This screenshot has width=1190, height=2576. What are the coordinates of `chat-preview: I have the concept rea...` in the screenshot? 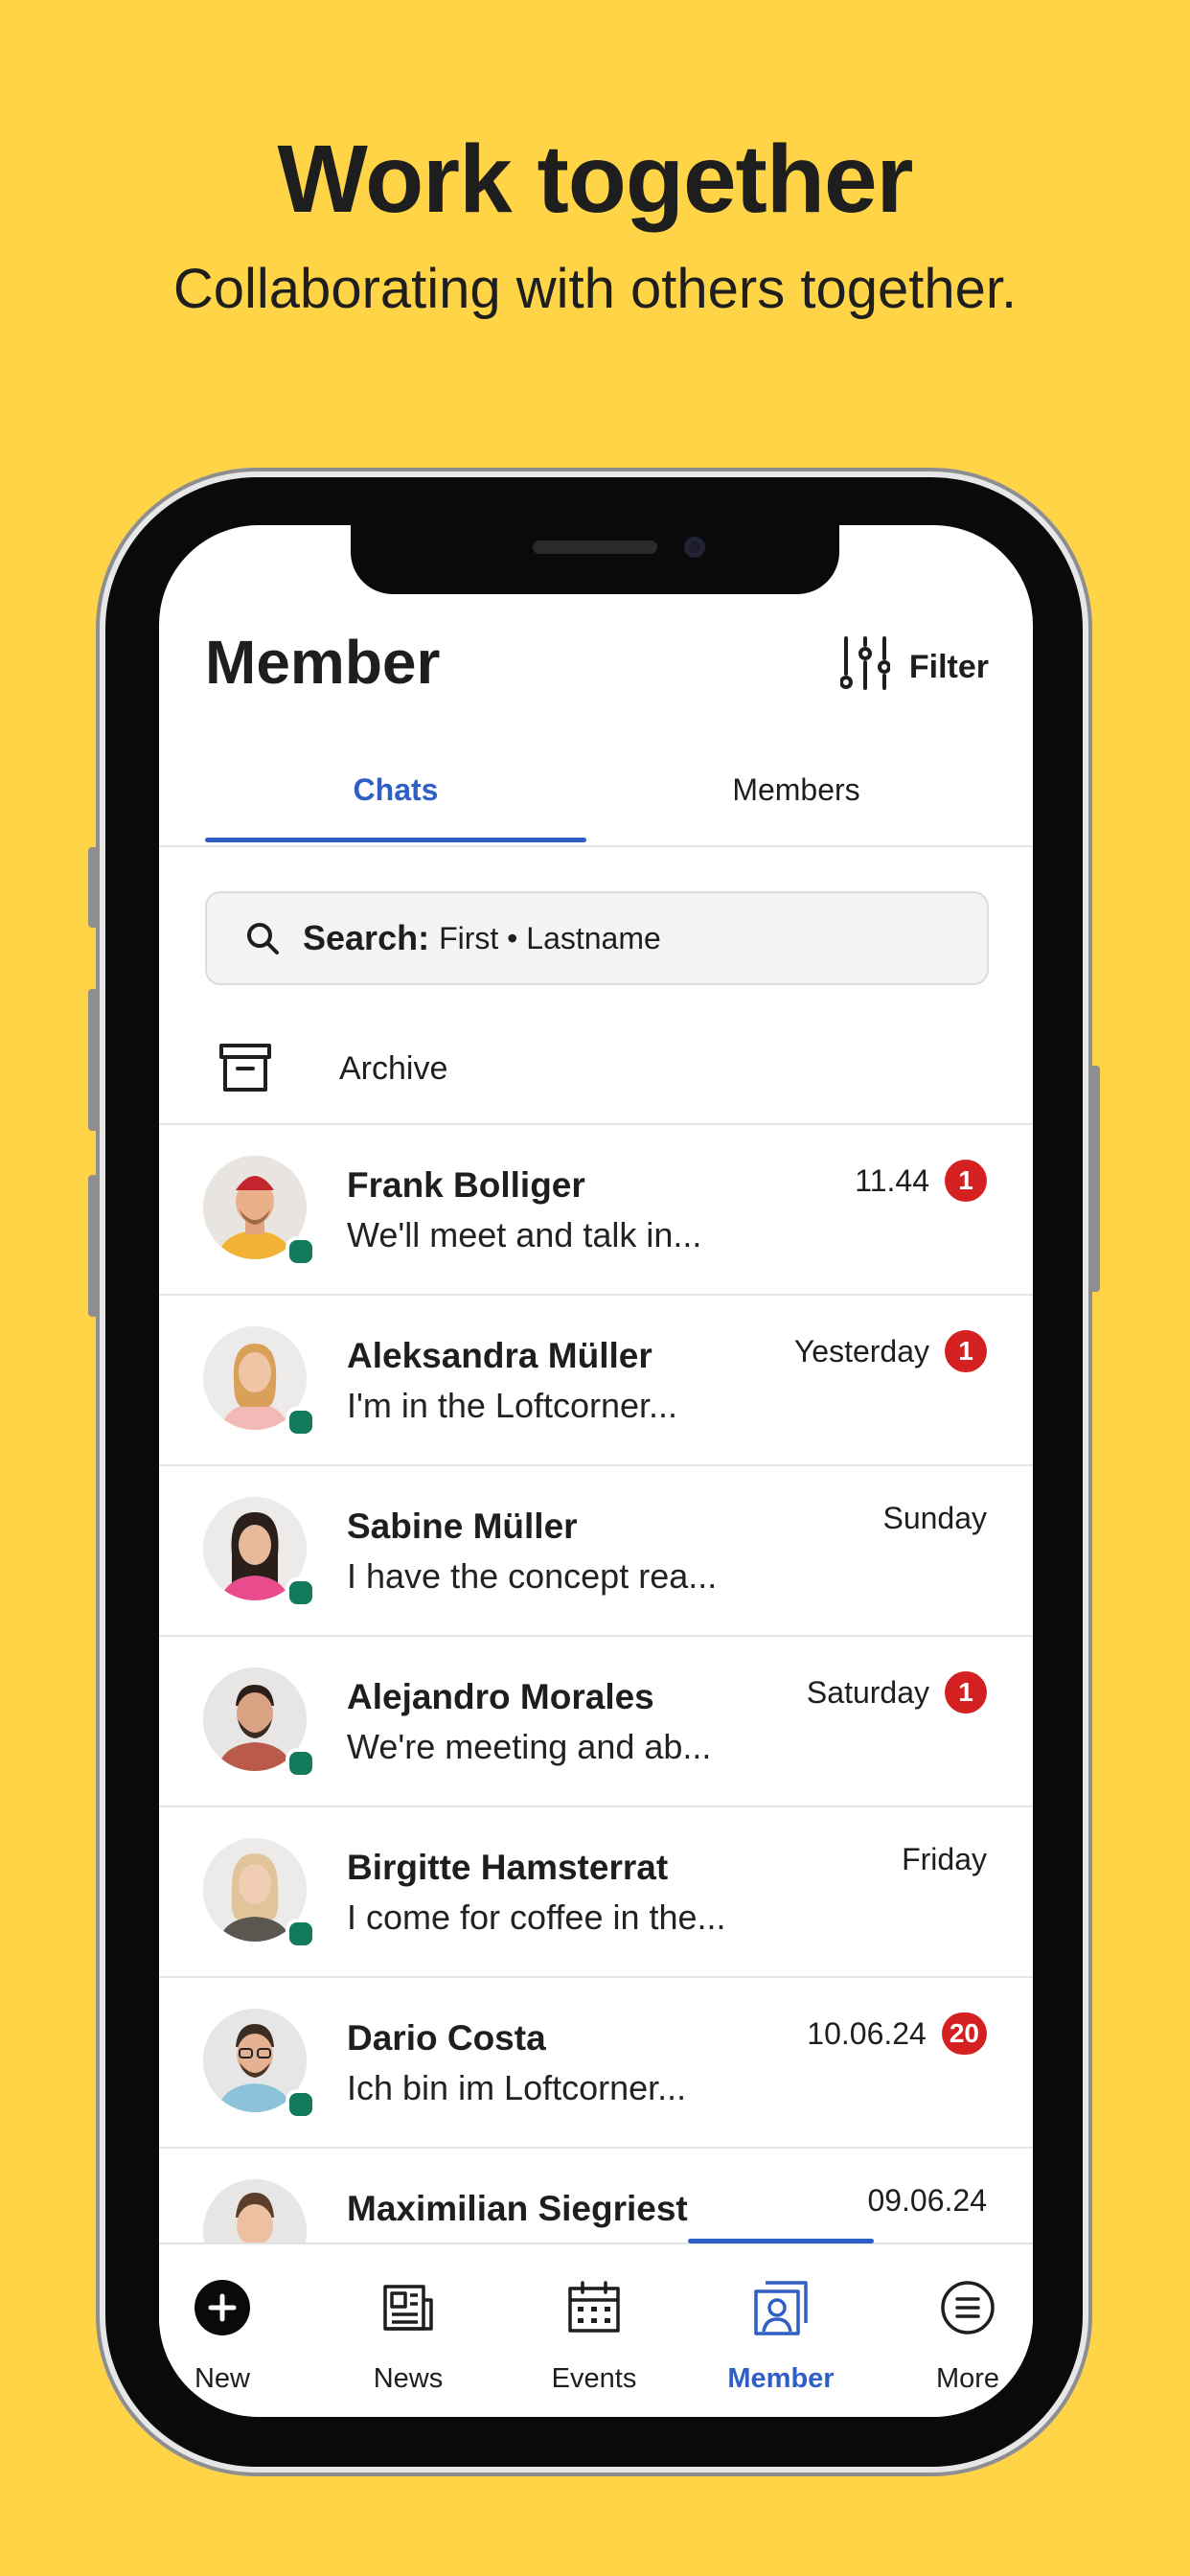 It's located at (532, 1576).